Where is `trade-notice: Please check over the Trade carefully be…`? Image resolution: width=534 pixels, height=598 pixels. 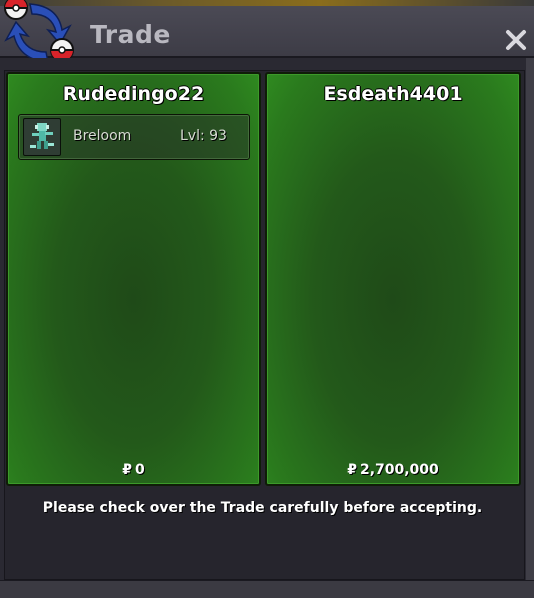
trade-notice: Please check over the Trade carefully be… is located at coordinates (262, 508).